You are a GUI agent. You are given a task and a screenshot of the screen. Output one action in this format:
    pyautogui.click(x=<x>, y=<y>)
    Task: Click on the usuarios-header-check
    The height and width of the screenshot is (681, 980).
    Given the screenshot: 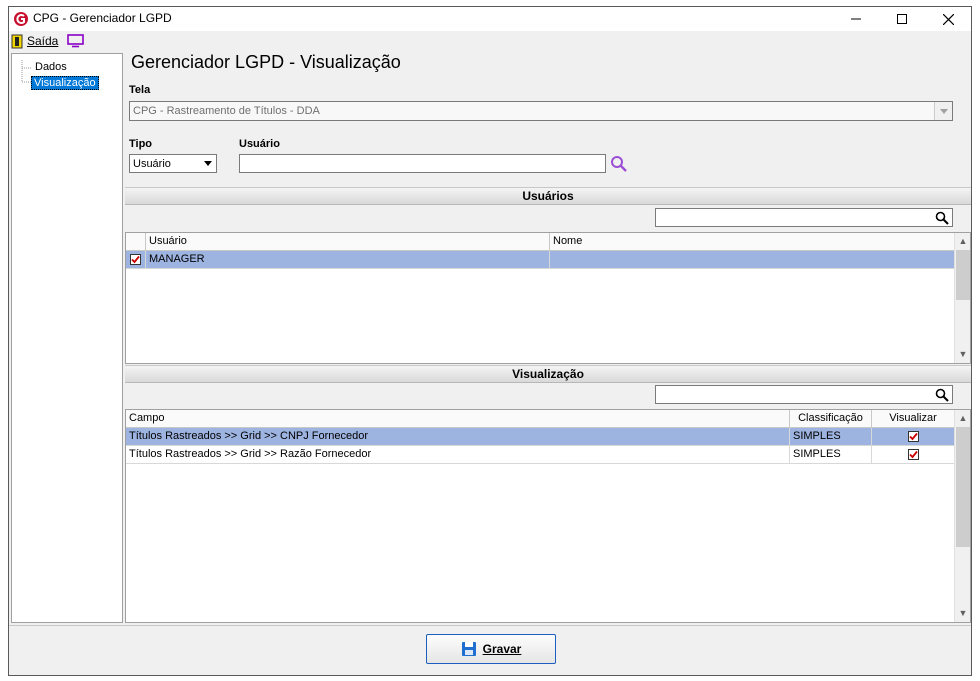 What is the action you would take?
    pyautogui.click(x=136, y=241)
    